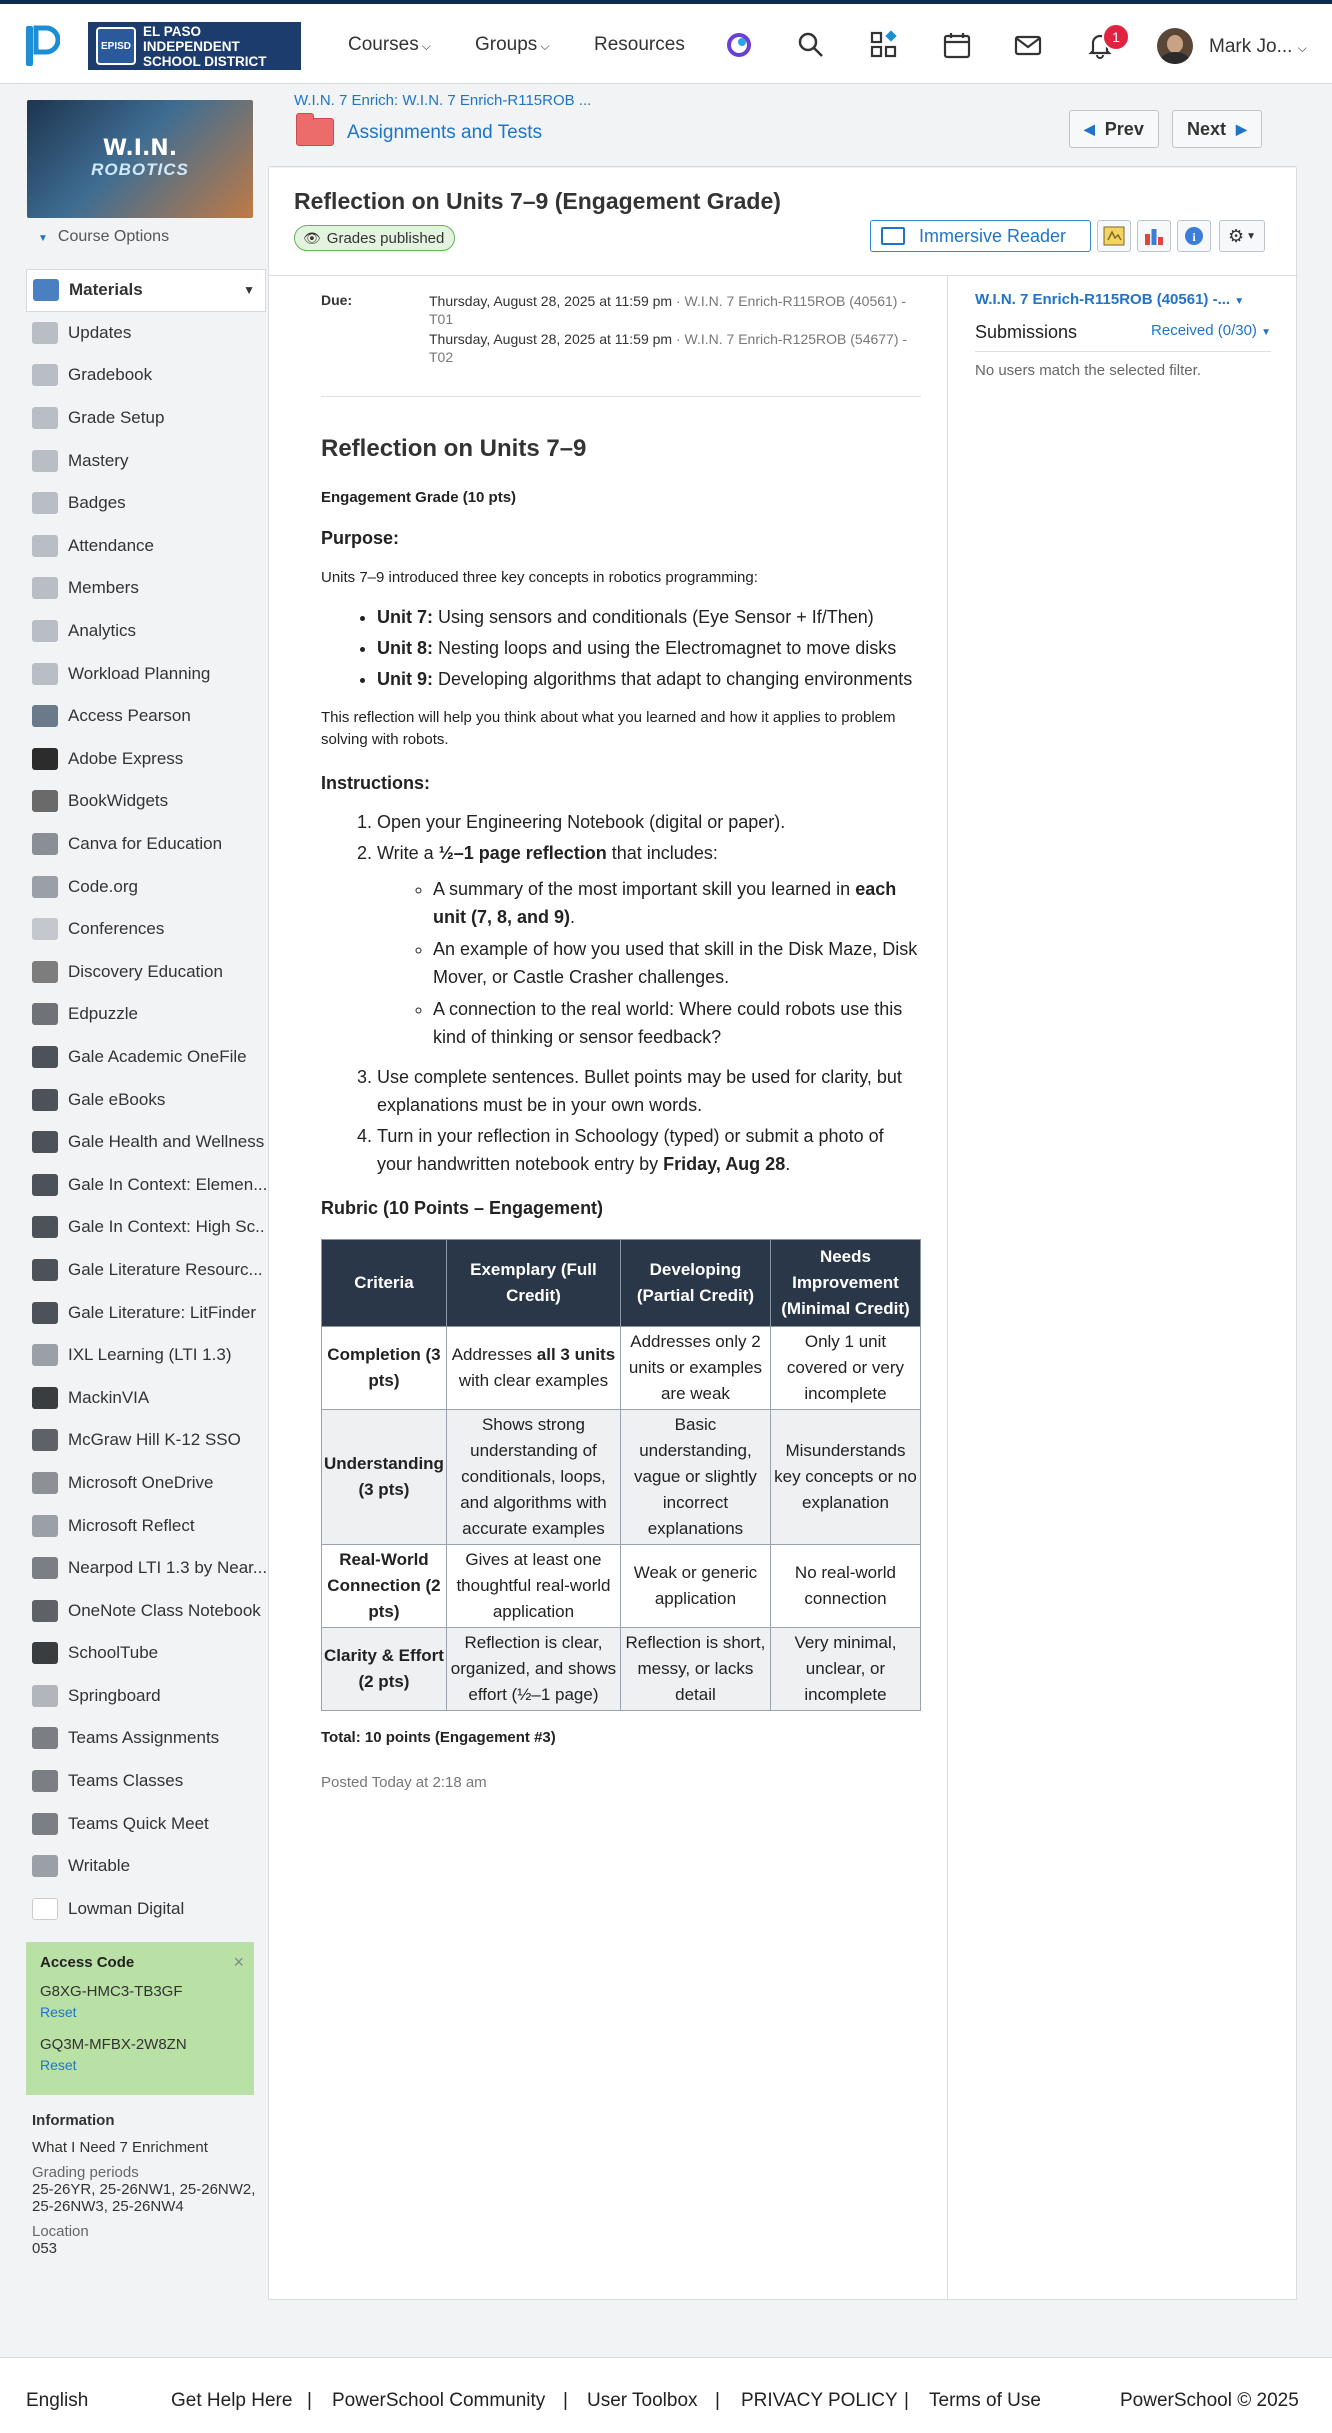 The width and height of the screenshot is (1332, 2433). What do you see at coordinates (146, 1823) in the screenshot?
I see `sidebar-item-teams-quick-meet: Teams Quick Meet` at bounding box center [146, 1823].